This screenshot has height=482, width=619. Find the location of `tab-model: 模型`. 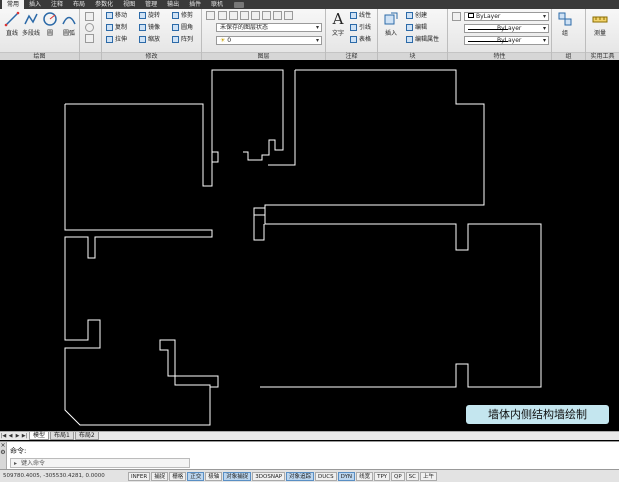

tab-model: 模型 is located at coordinates (39, 436).